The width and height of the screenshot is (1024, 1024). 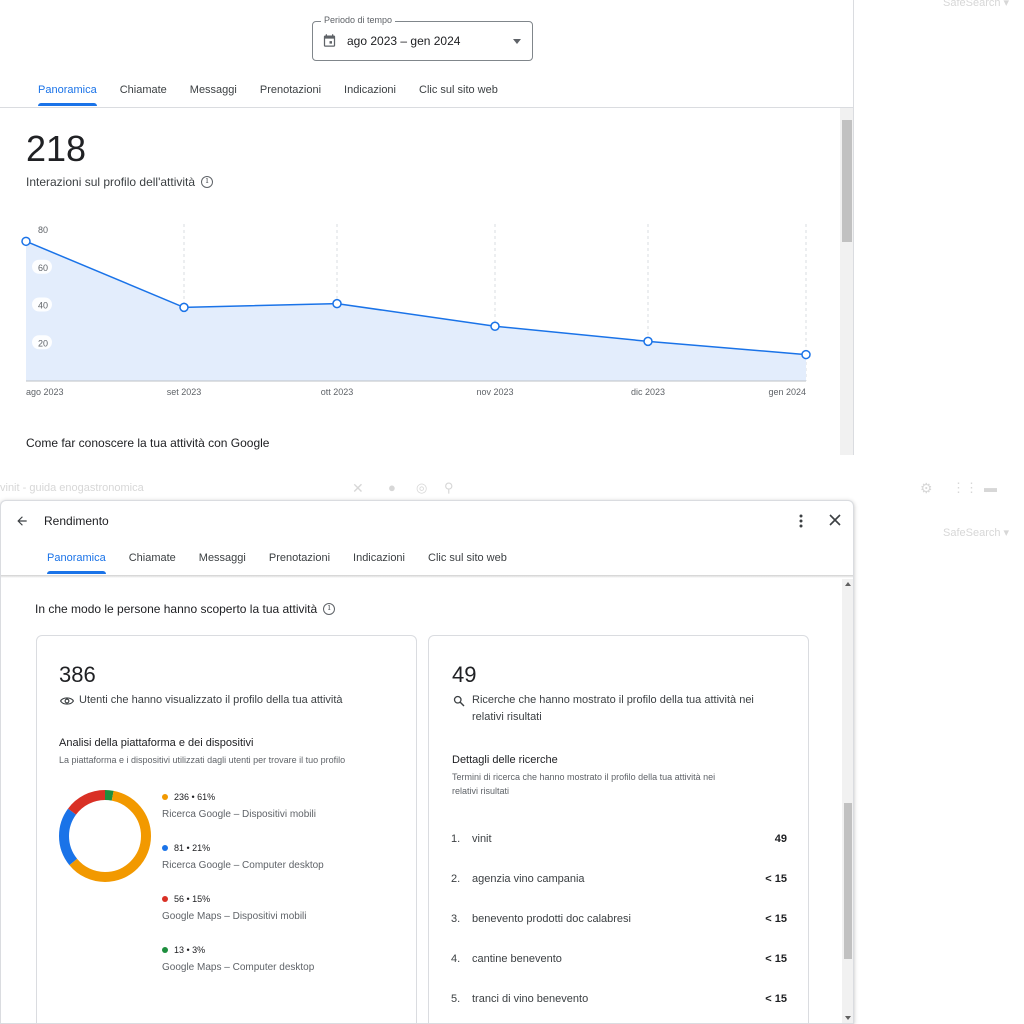 What do you see at coordinates (482, 839) in the screenshot?
I see `search-term: vinit` at bounding box center [482, 839].